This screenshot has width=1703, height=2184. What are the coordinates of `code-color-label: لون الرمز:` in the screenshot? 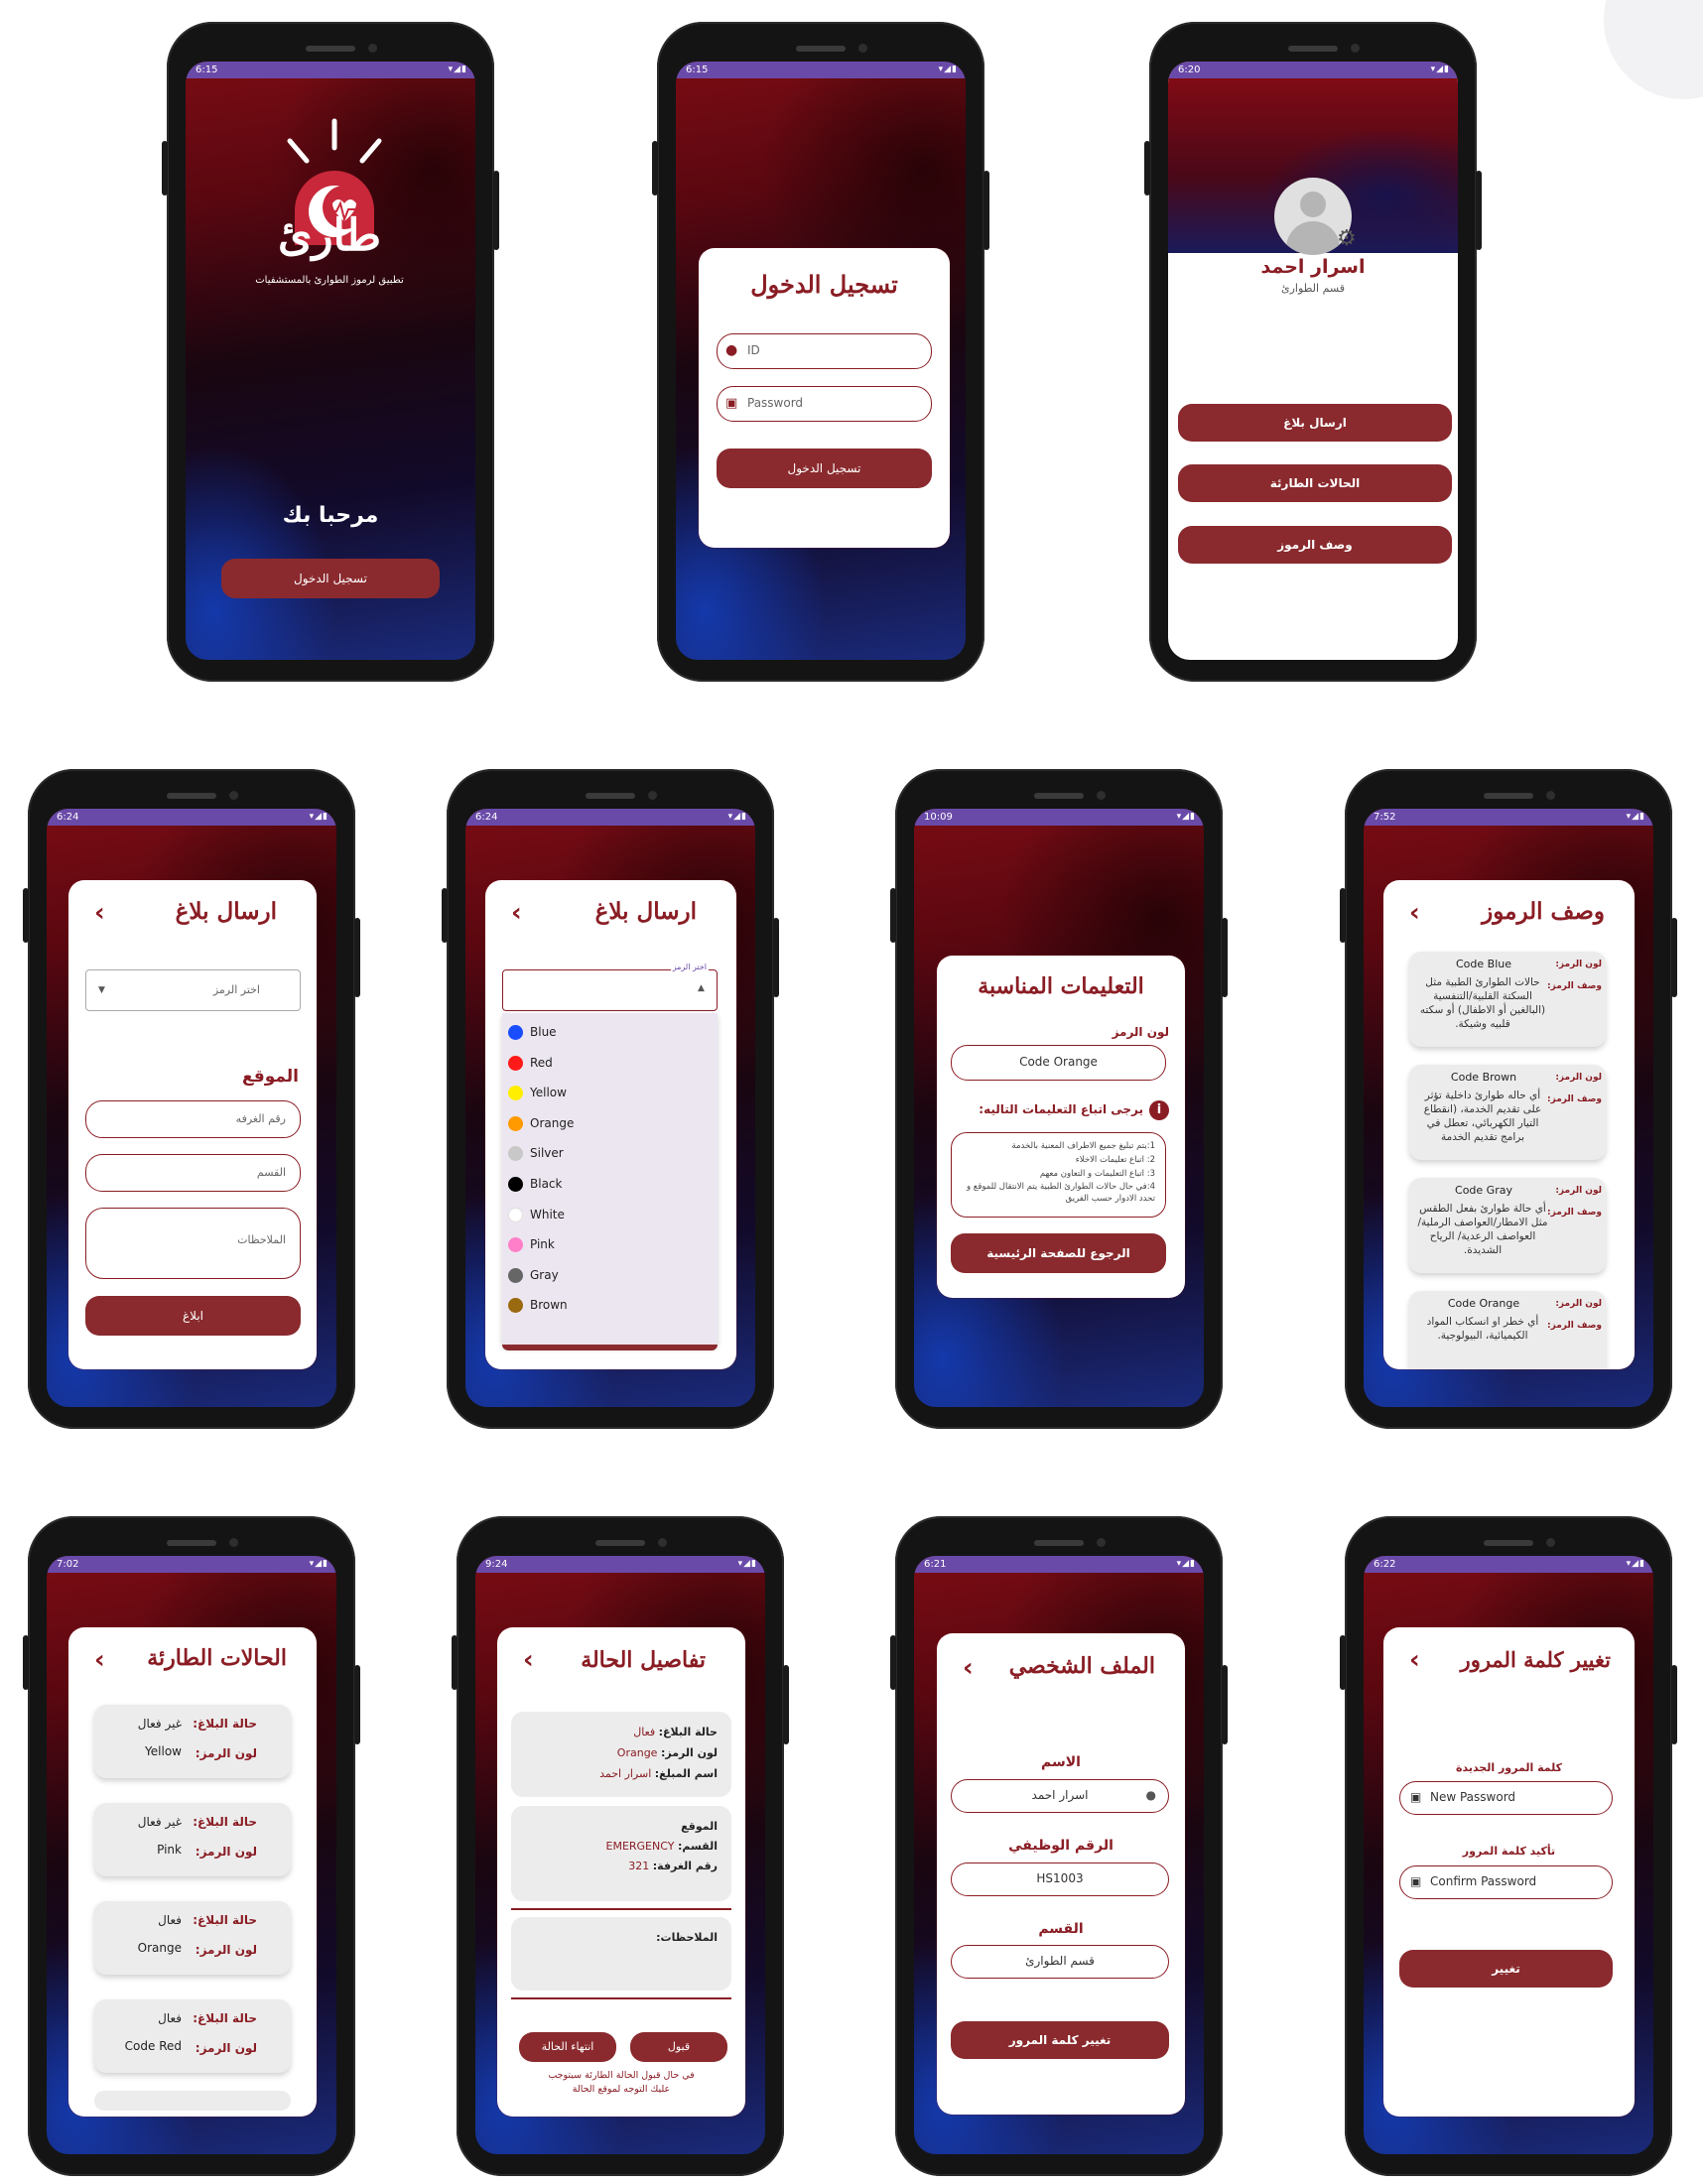 It's located at (1578, 1191).